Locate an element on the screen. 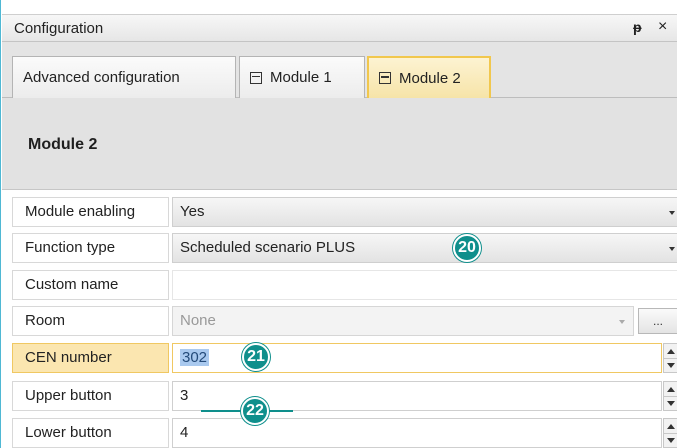 The image size is (677, 448). tab-module-2: Module 2 is located at coordinates (429, 77).